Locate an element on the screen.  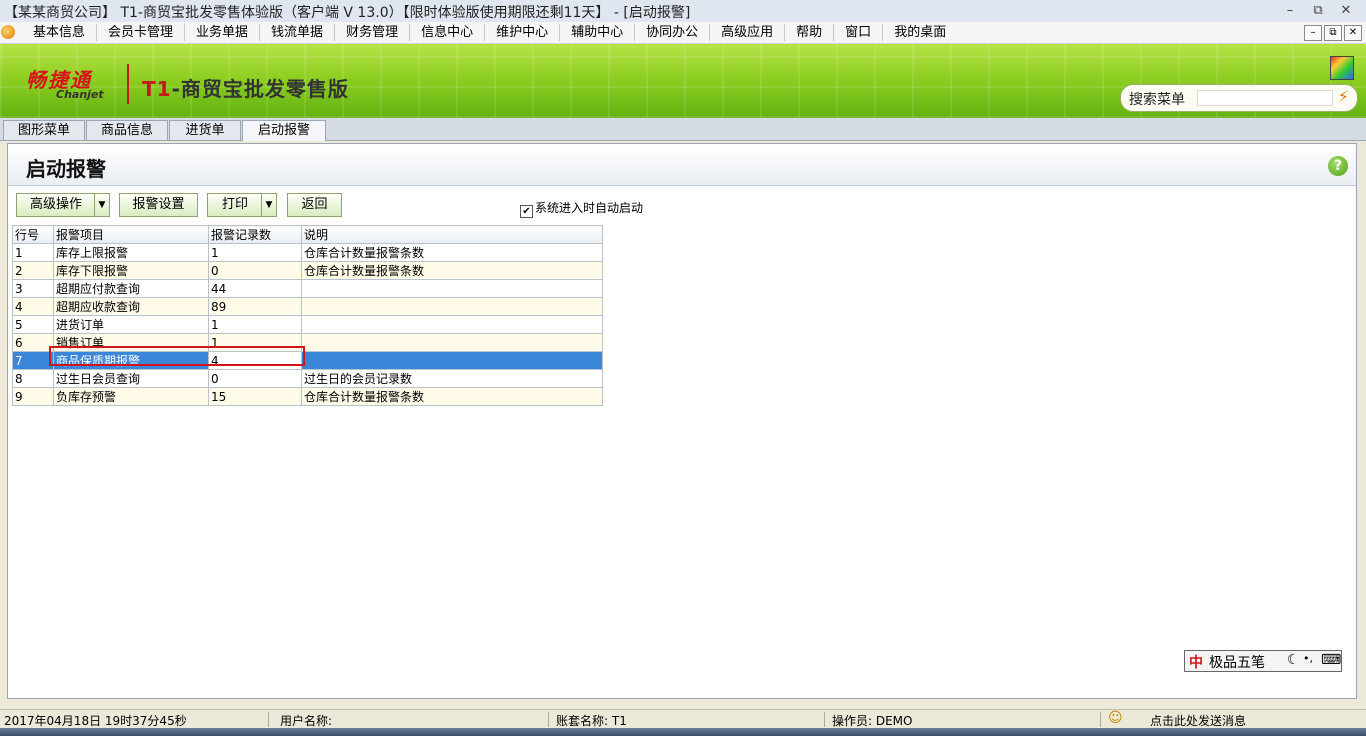
close-button: ✕ is located at coordinates (1346, 11).